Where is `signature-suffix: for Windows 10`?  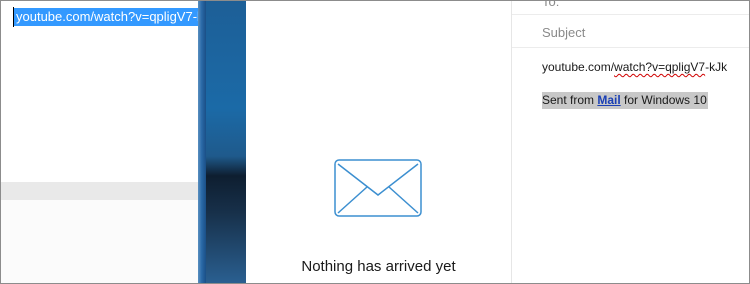
signature-suffix: for Windows 10 is located at coordinates (663, 100).